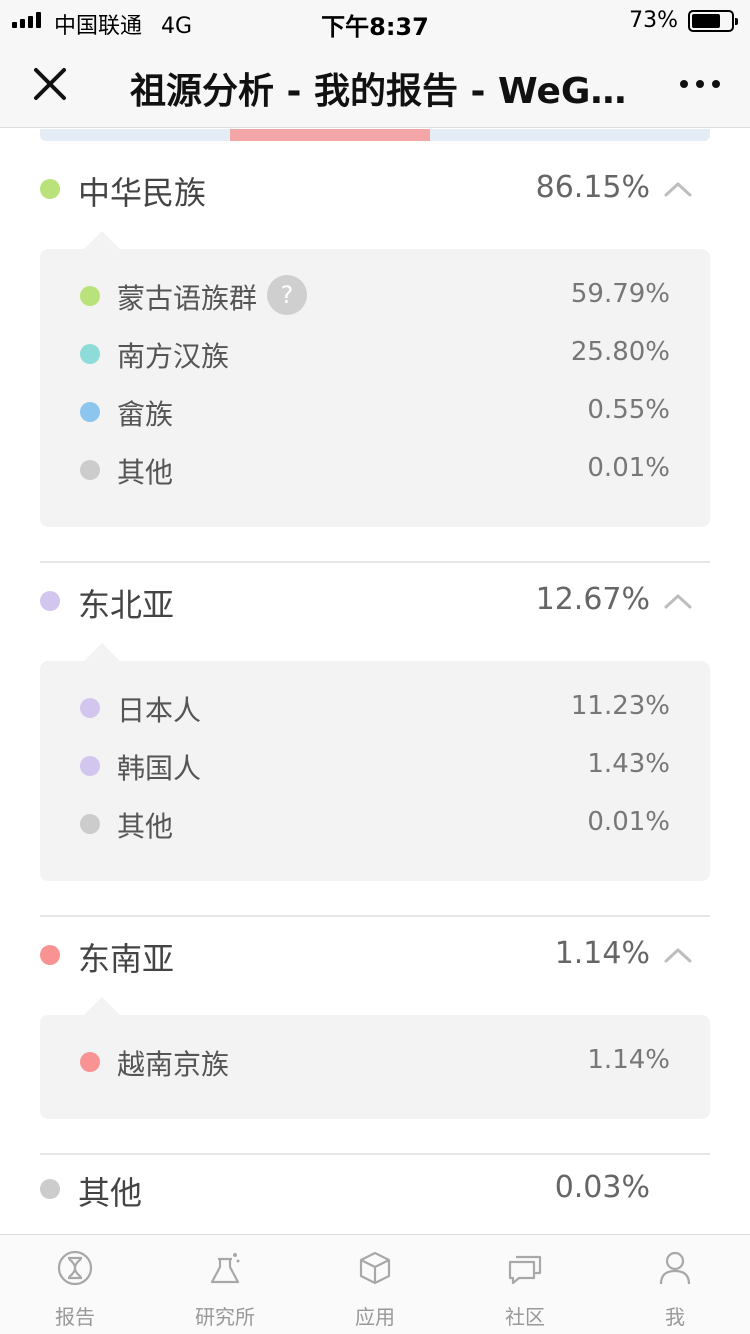 This screenshot has width=750, height=1334. I want to click on subgroup-name: 畲族, so click(145, 414).